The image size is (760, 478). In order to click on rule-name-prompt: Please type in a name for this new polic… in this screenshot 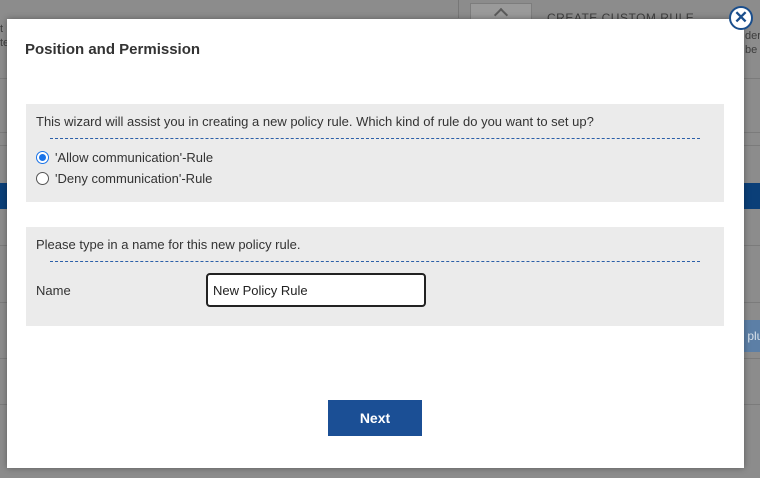, I will do `click(168, 244)`.